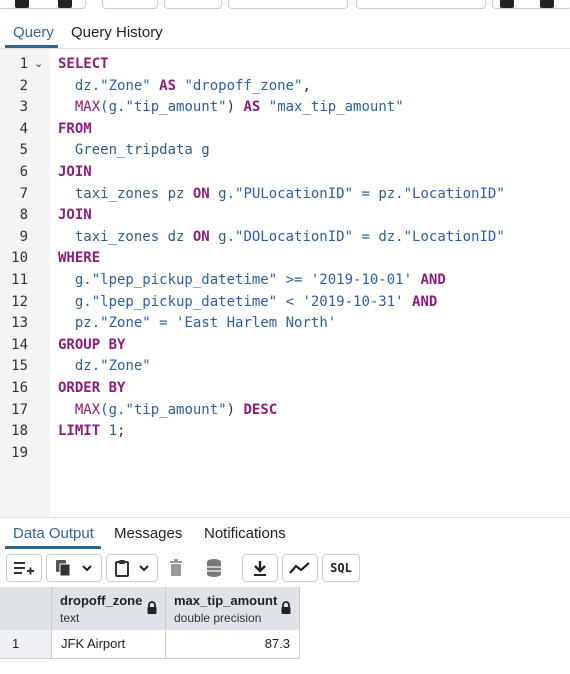  Describe the element at coordinates (378, 193) in the screenshot. I see `code-token: = pz.` at that location.